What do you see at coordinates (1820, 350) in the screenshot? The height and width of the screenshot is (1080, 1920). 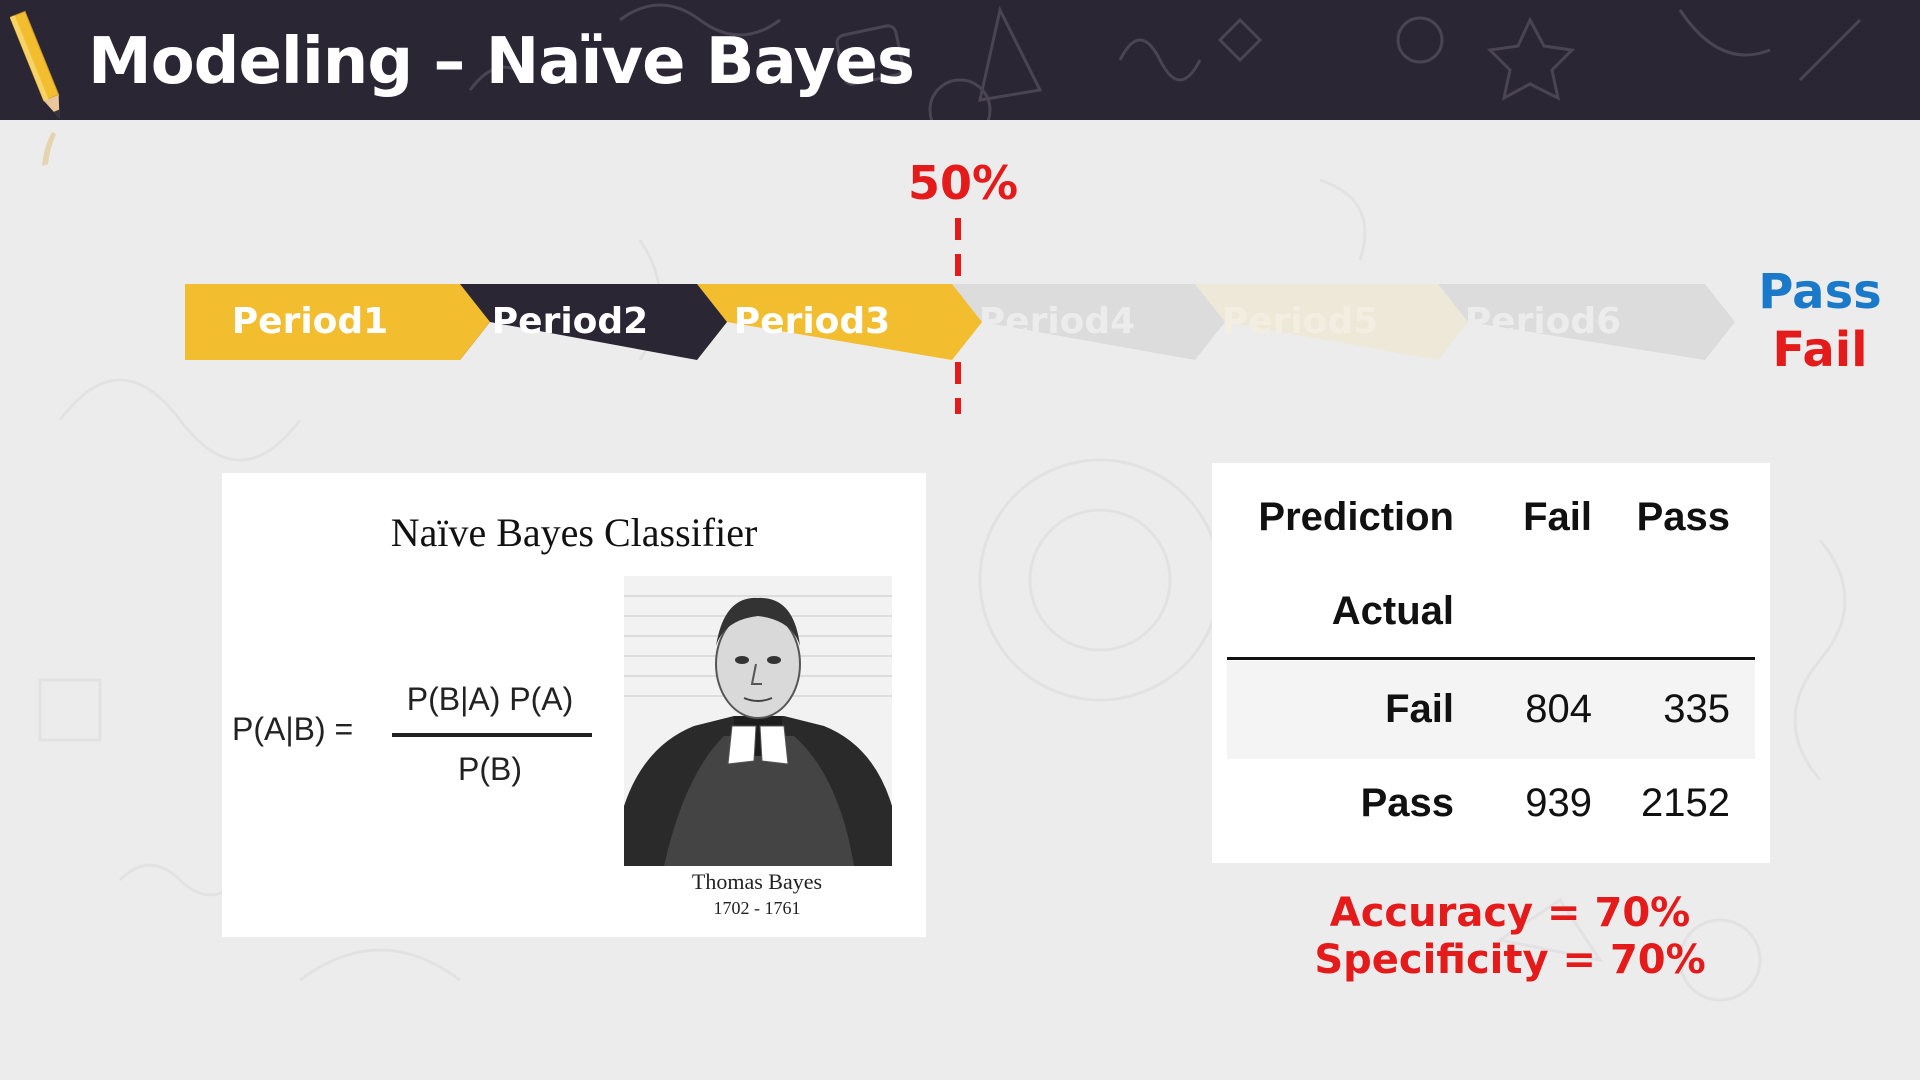 I see `outcome-fail-label: Fail` at bounding box center [1820, 350].